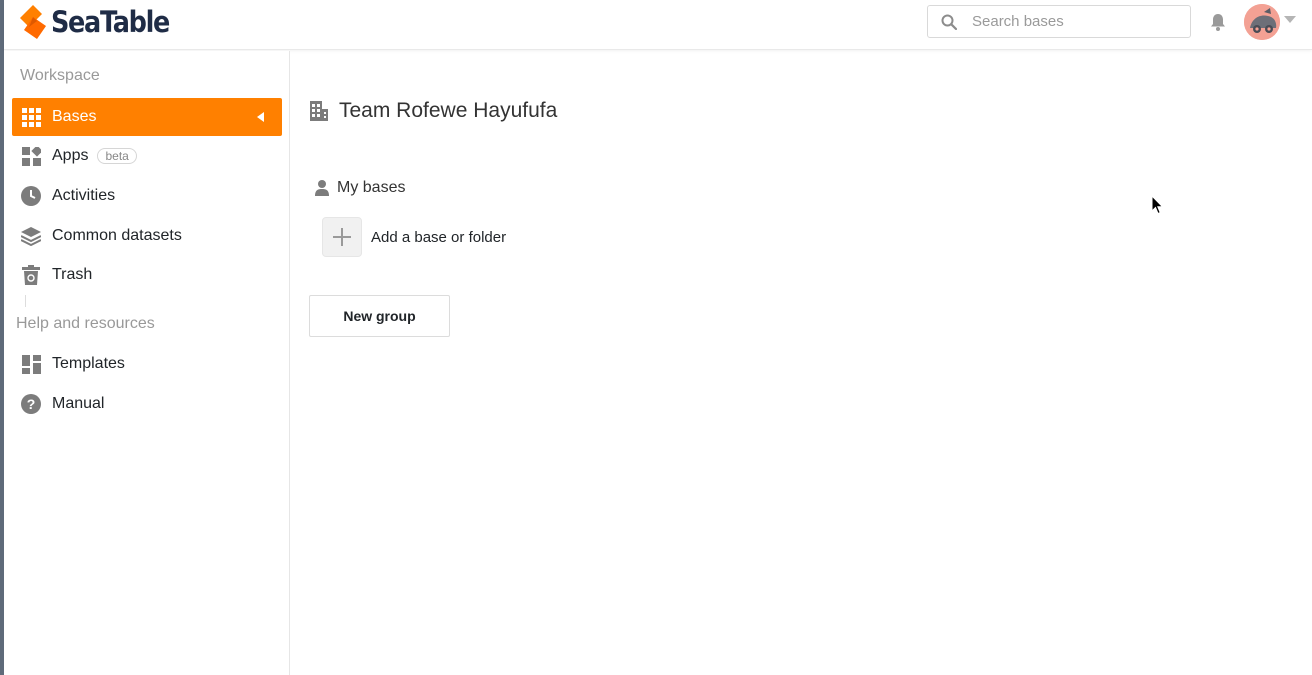 The height and width of the screenshot is (675, 1312). I want to click on tree-line, so click(25, 301).